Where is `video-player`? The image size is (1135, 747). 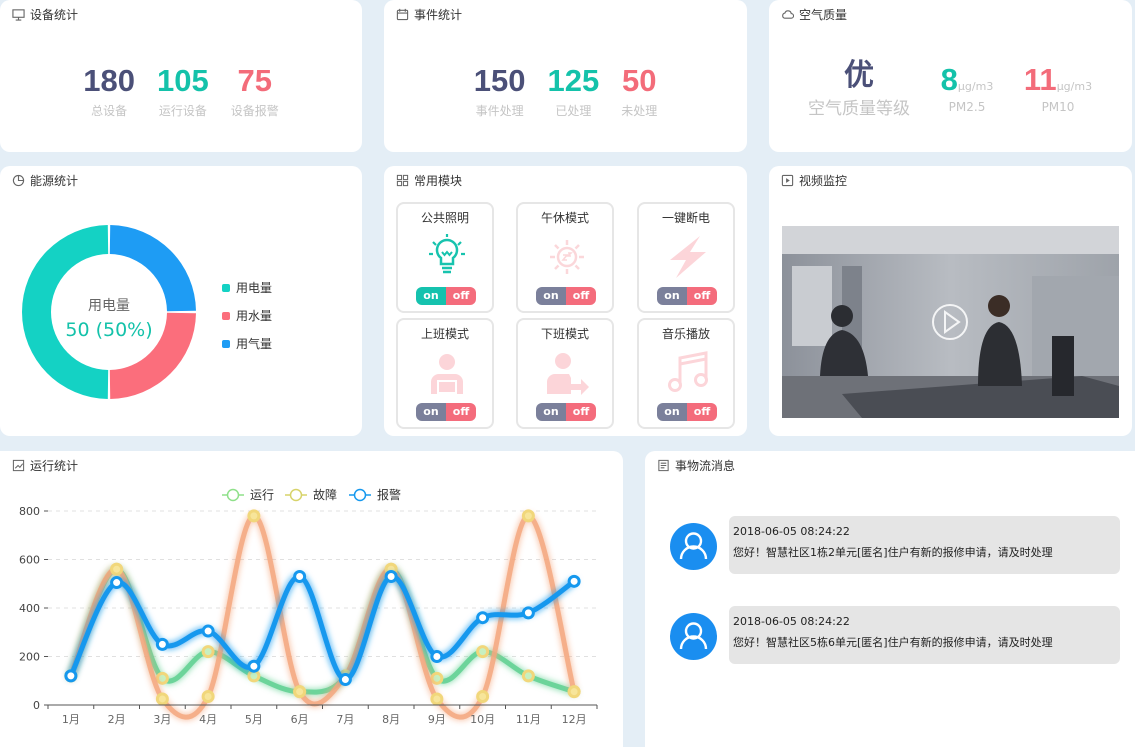
video-player is located at coordinates (950, 322).